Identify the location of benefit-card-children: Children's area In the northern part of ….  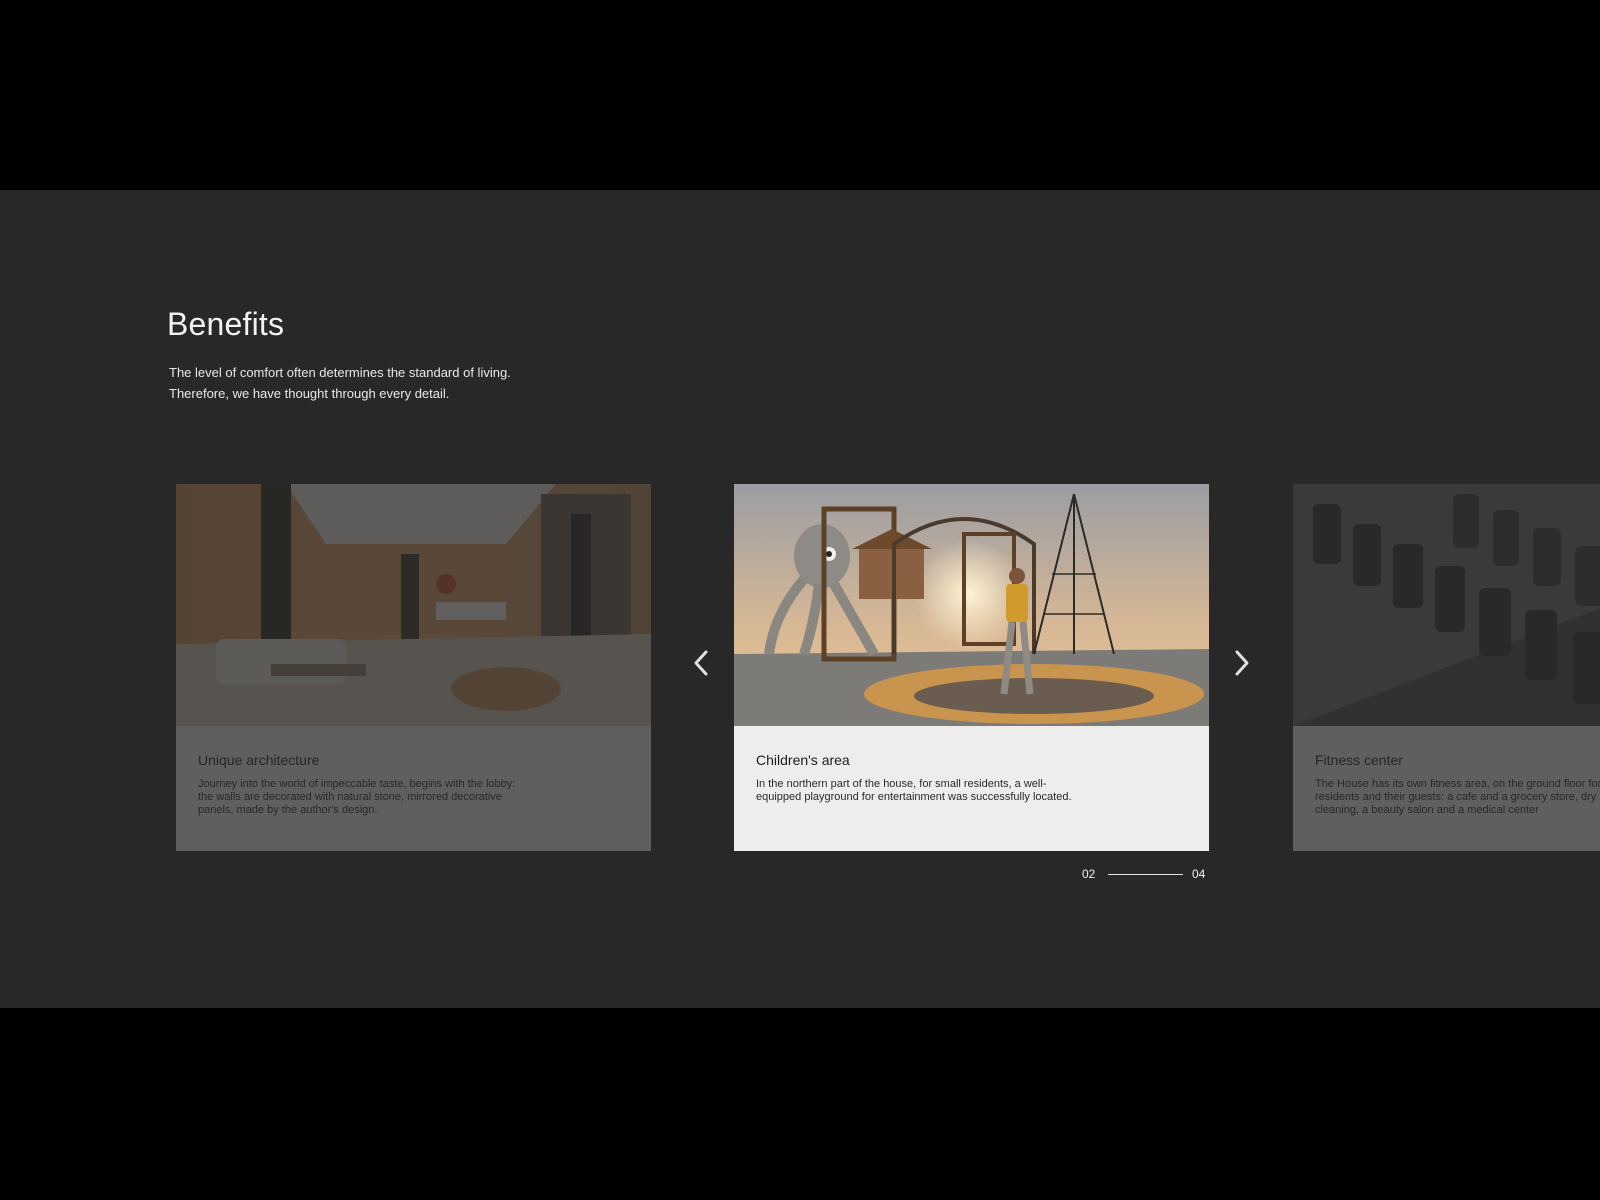
(971, 667).